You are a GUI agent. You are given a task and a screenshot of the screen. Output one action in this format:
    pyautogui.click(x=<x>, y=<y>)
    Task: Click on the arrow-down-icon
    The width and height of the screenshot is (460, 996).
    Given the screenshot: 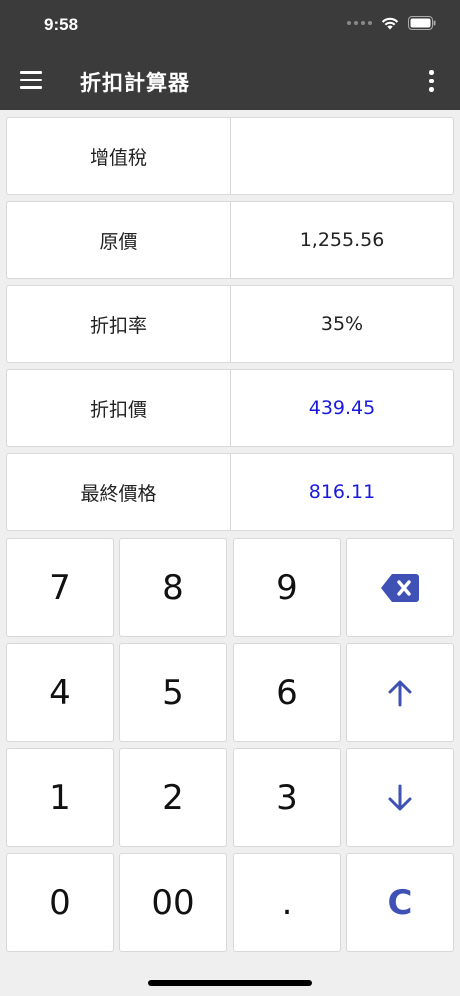 What is the action you would take?
    pyautogui.click(x=400, y=797)
    